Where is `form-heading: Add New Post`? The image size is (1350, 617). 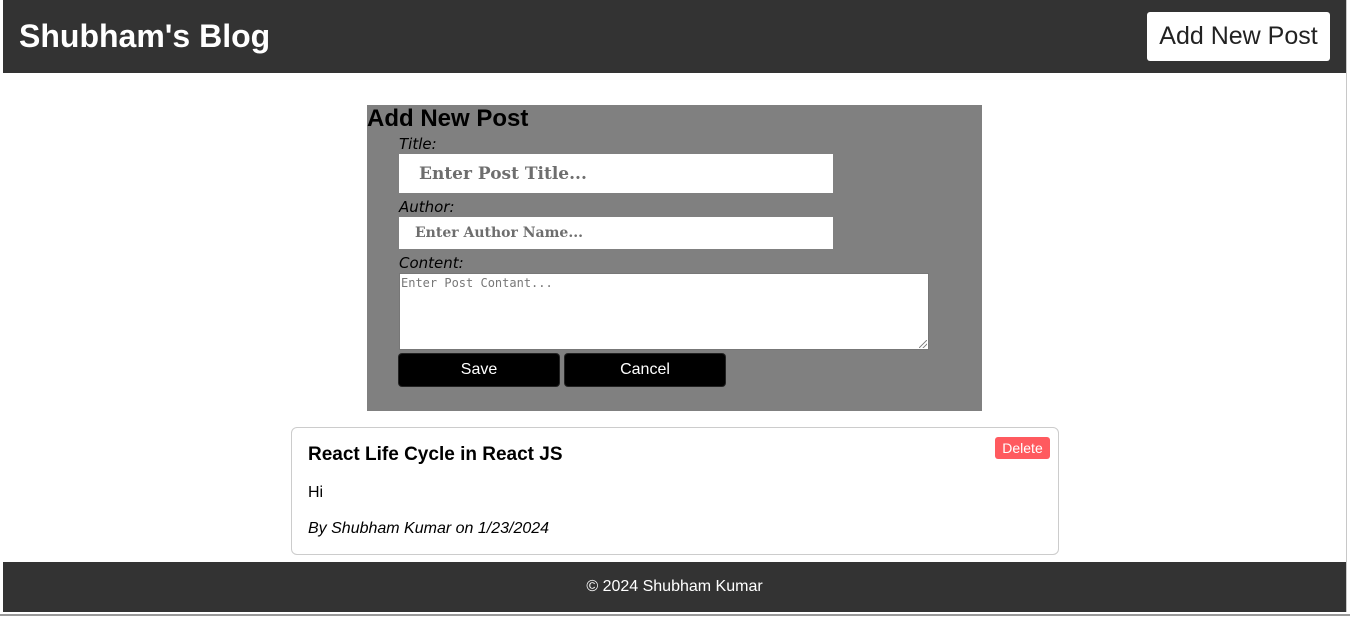
form-heading: Add New Post is located at coordinates (448, 118).